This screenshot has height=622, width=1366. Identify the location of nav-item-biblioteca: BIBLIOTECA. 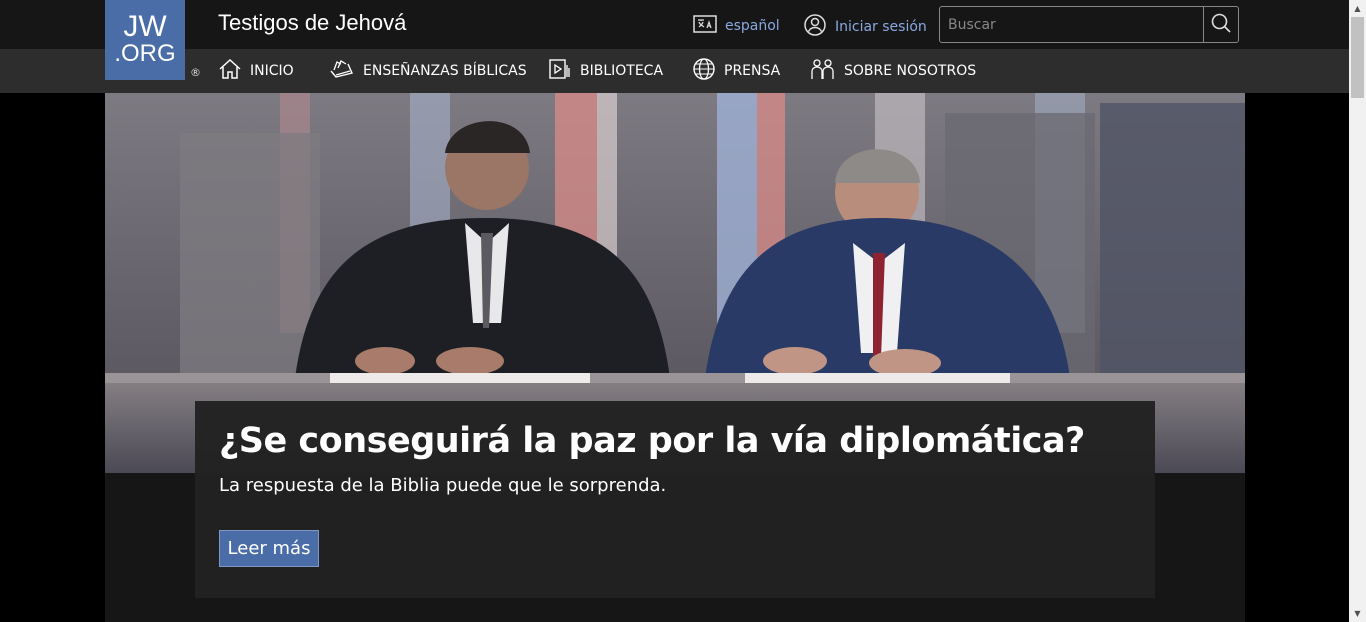
(605, 71).